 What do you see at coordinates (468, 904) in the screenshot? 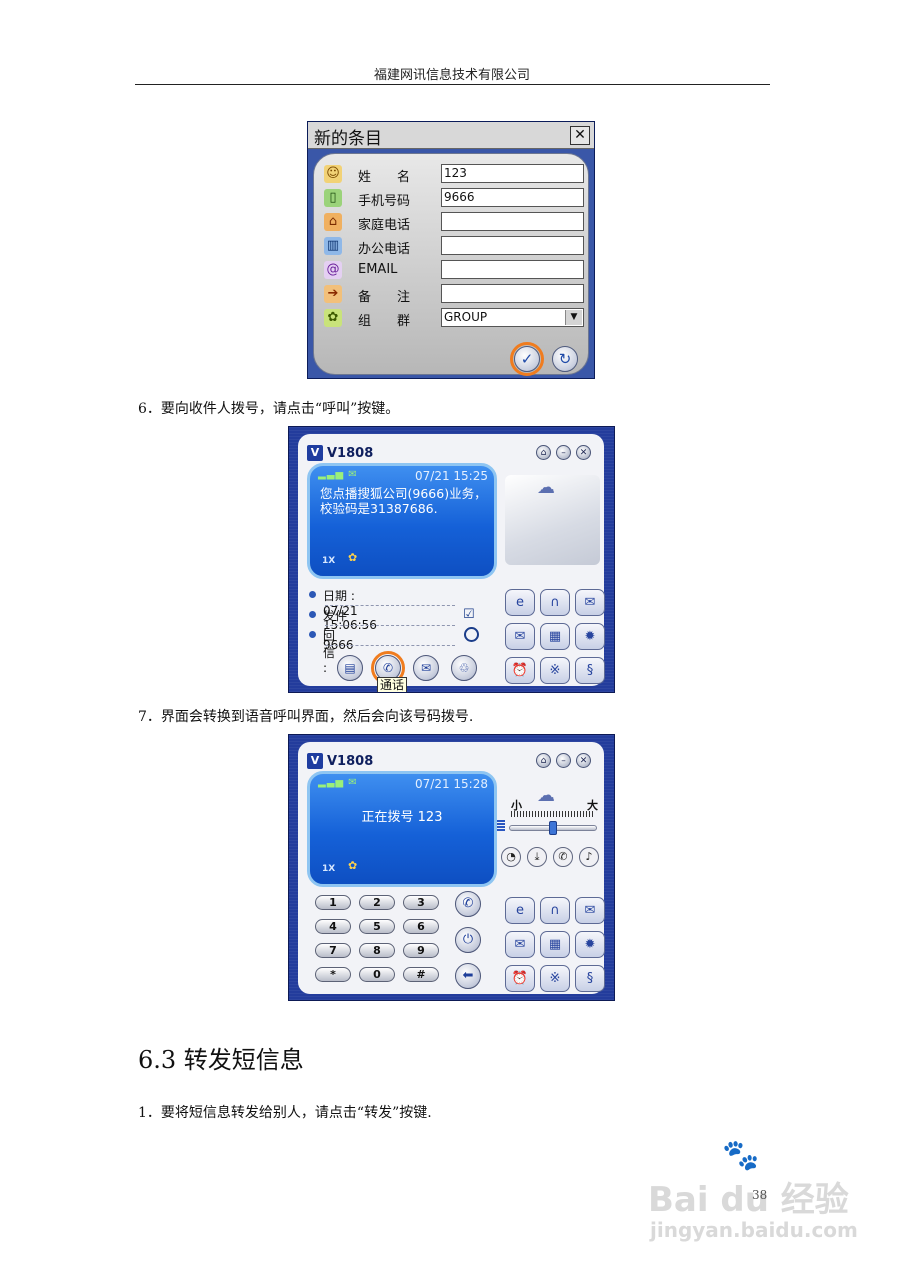
I see `call-button: ✆` at bounding box center [468, 904].